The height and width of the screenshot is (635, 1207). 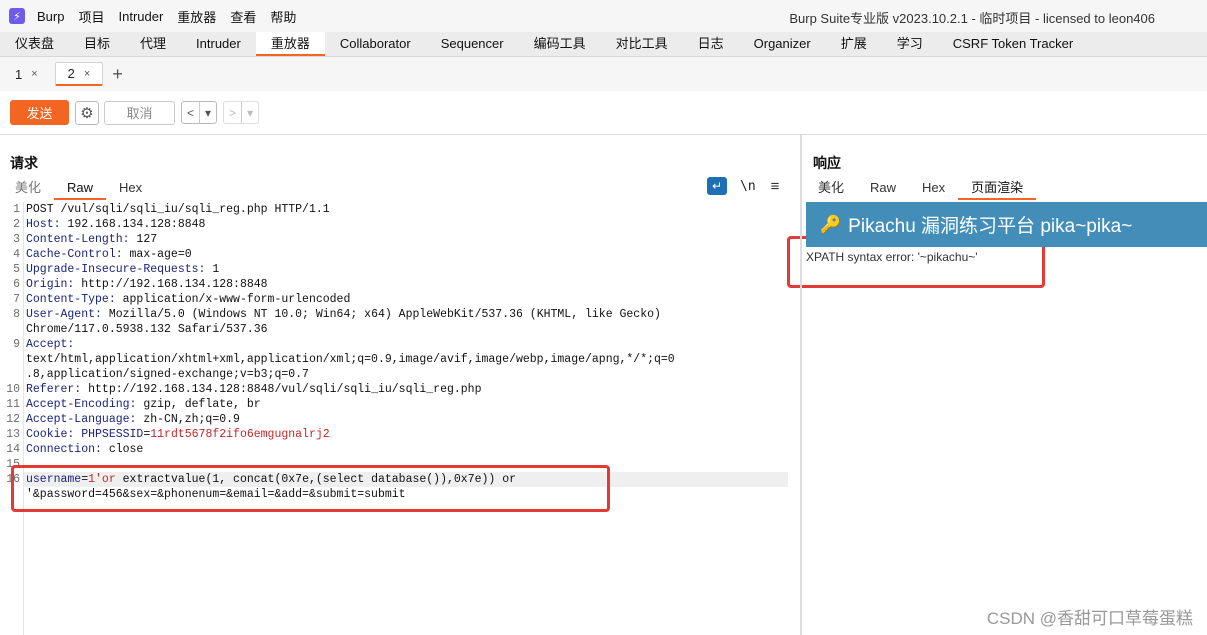 I want to click on tab-collaborator: Collaborator, so click(x=375, y=44).